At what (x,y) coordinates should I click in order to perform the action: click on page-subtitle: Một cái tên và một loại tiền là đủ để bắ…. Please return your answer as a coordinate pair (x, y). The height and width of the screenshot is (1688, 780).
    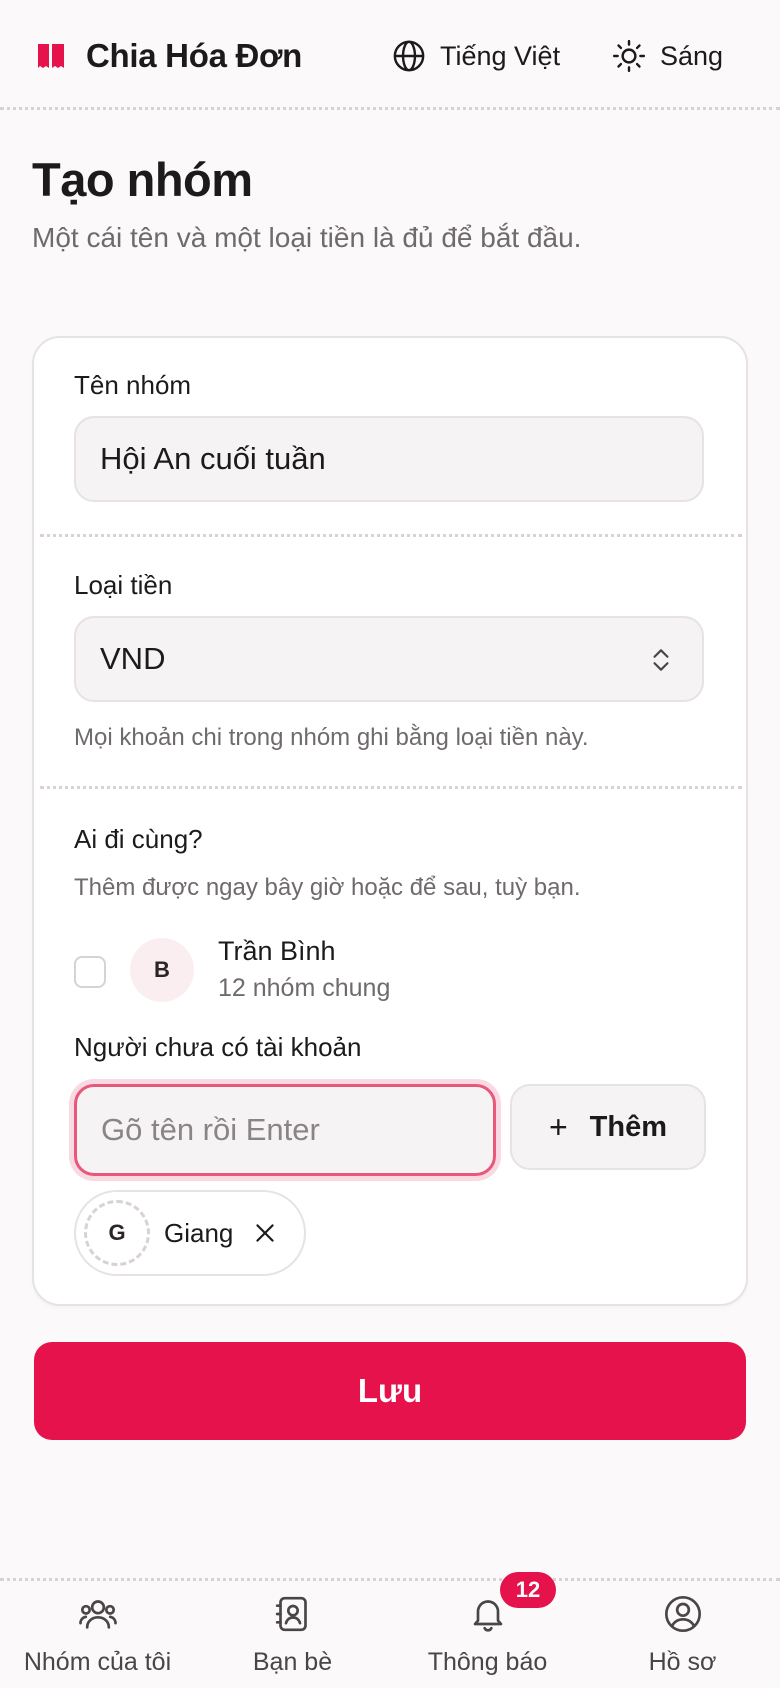
    Looking at the image, I should click on (307, 237).